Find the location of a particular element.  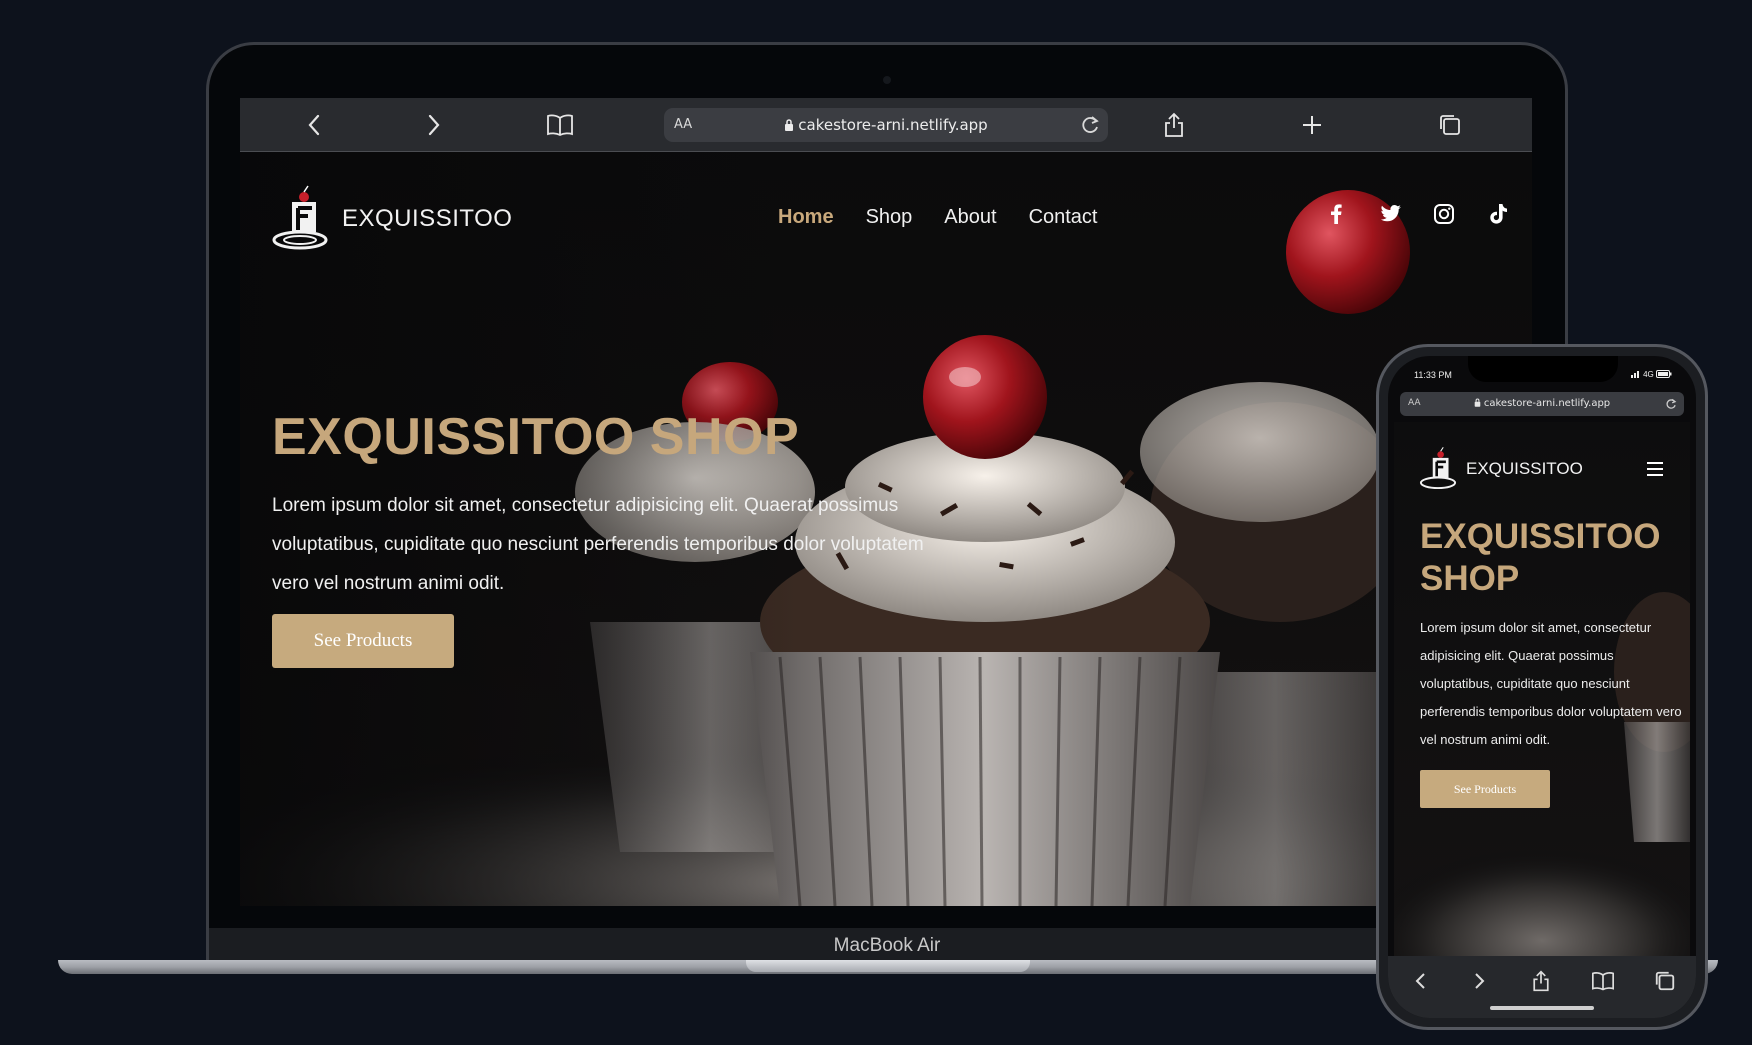

phone-site-logo: EXQUISSITOO is located at coordinates (1500, 469).